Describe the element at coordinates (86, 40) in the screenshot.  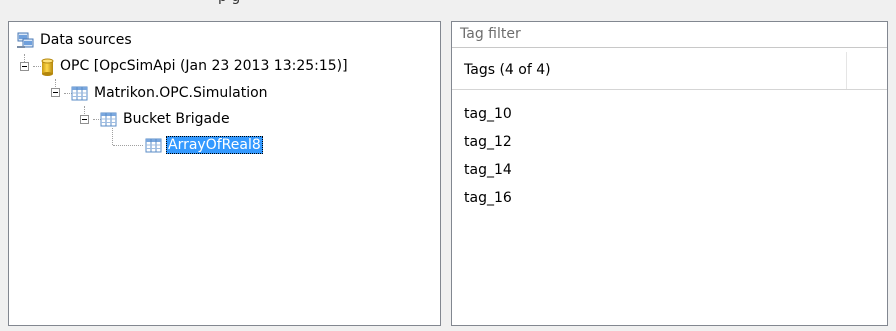
I see `tree-item-label: Data sources` at that location.